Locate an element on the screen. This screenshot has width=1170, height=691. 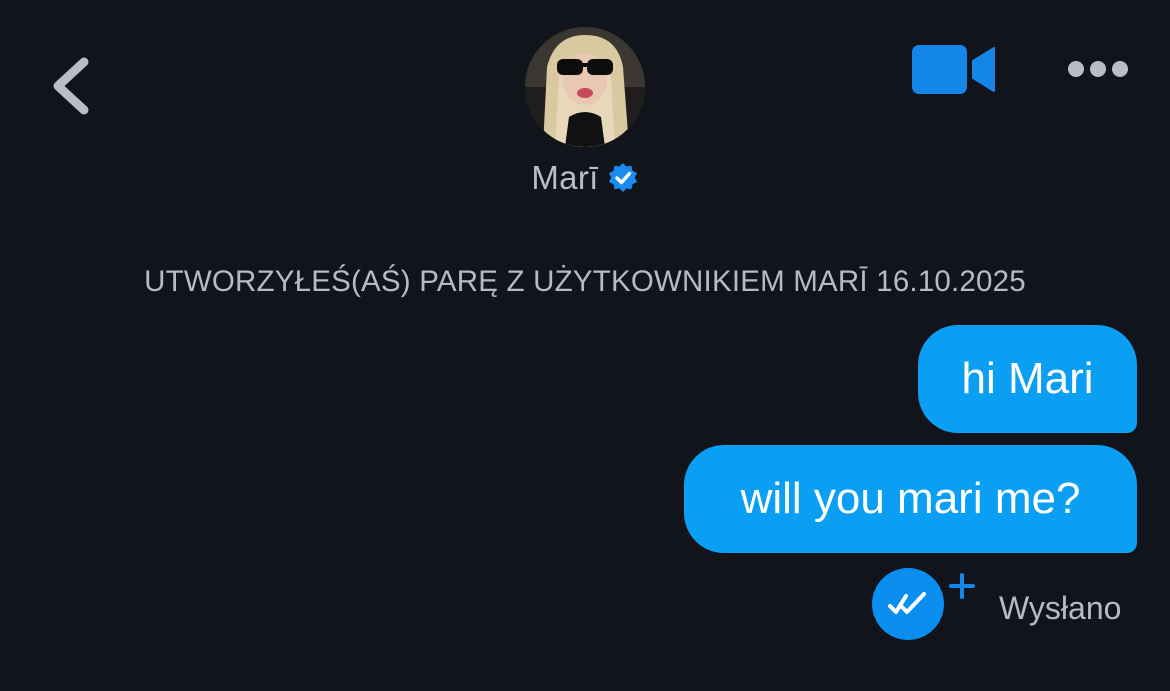
video-camera-icon is located at coordinates (953, 69).